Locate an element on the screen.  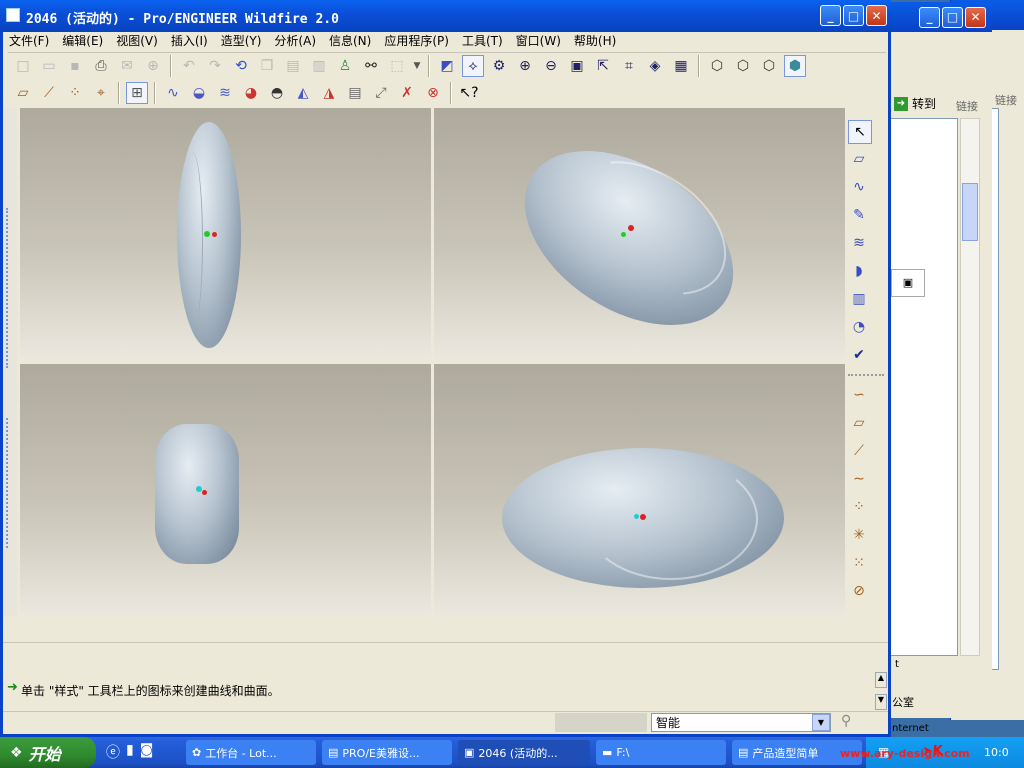
find-icon: ⚯ is located at coordinates (371, 66).